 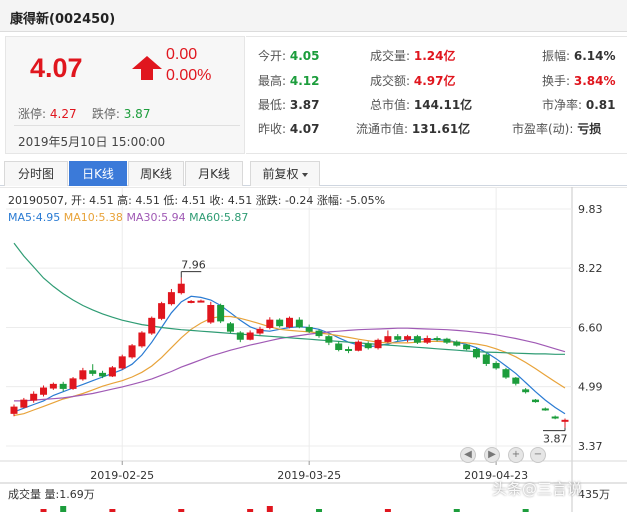 I want to click on tab-daily-k: 日K线, so click(x=98, y=173).